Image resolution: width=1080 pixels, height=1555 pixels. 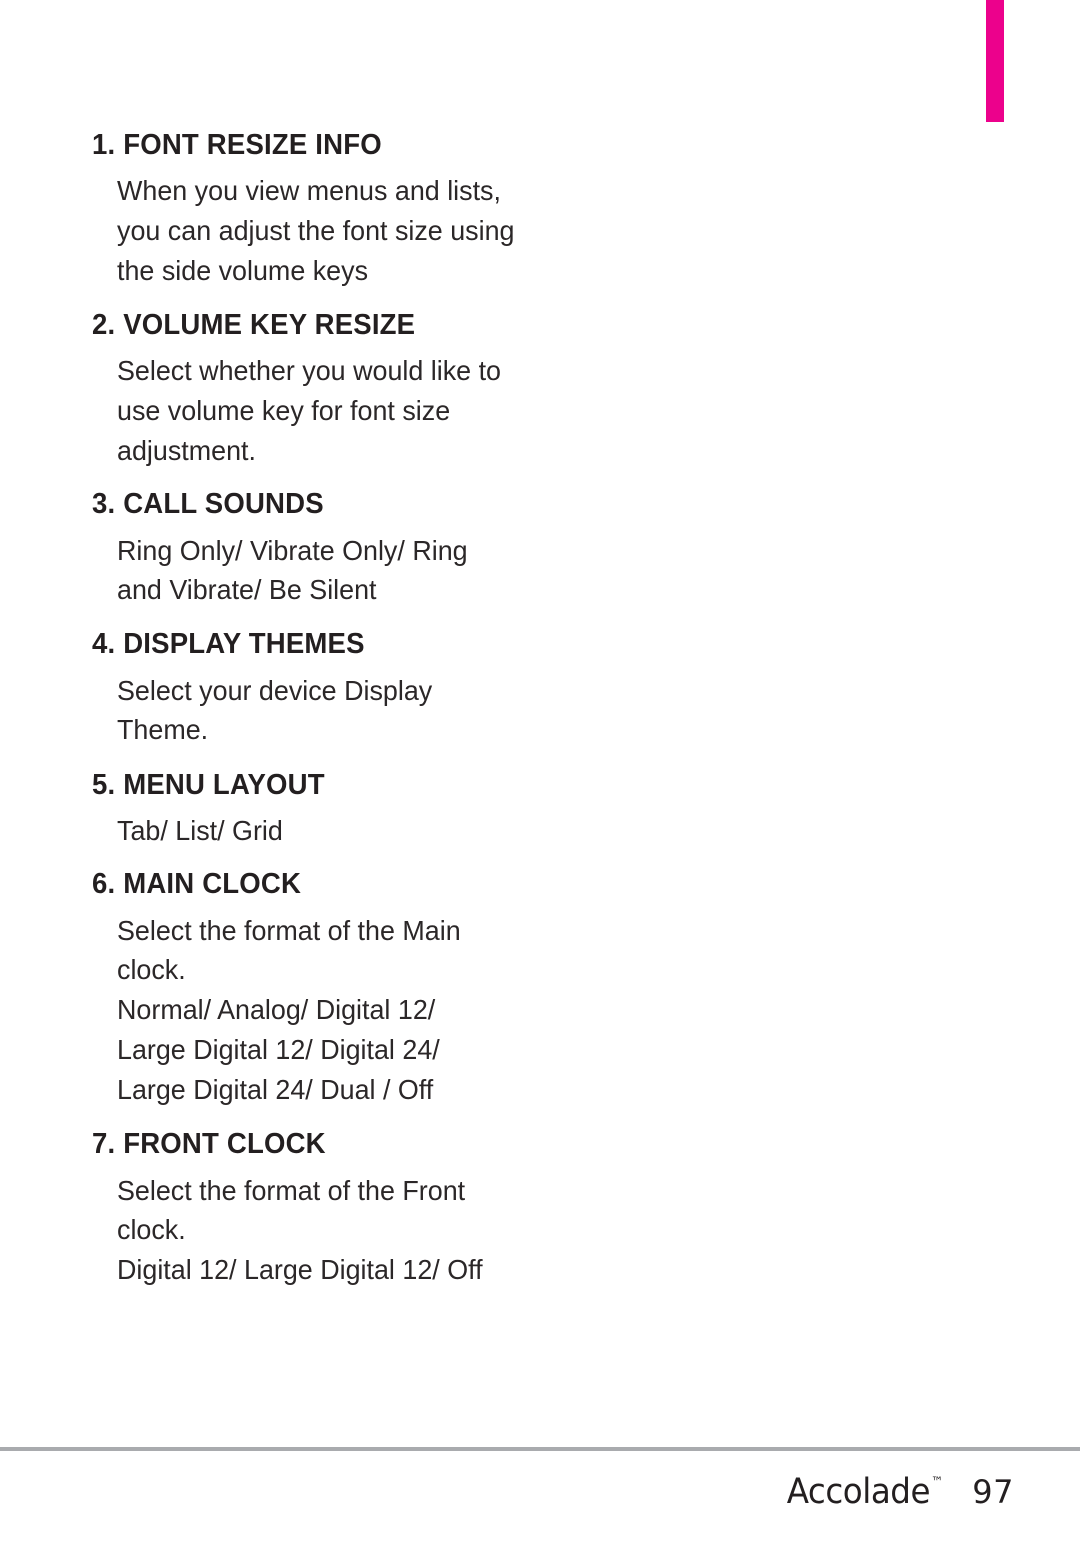 I want to click on body-line: Select the format of the Main, so click(x=289, y=930).